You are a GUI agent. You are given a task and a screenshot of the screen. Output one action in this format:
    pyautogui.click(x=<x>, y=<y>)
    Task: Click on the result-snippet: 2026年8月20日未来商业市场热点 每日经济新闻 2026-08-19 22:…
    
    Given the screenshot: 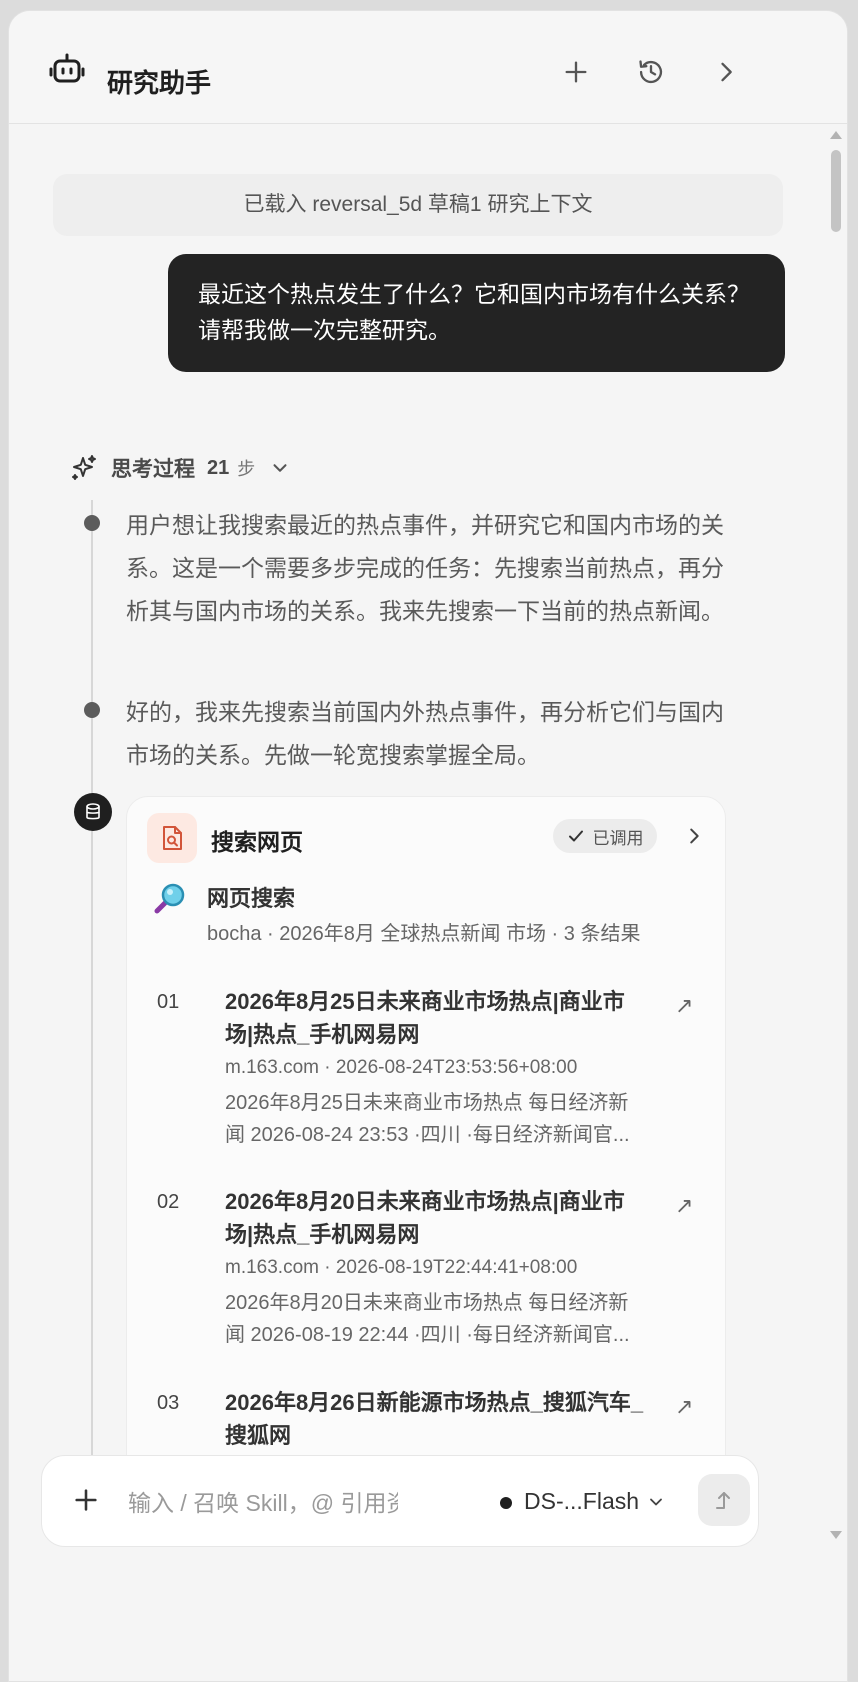 What is the action you would take?
    pyautogui.click(x=427, y=1319)
    